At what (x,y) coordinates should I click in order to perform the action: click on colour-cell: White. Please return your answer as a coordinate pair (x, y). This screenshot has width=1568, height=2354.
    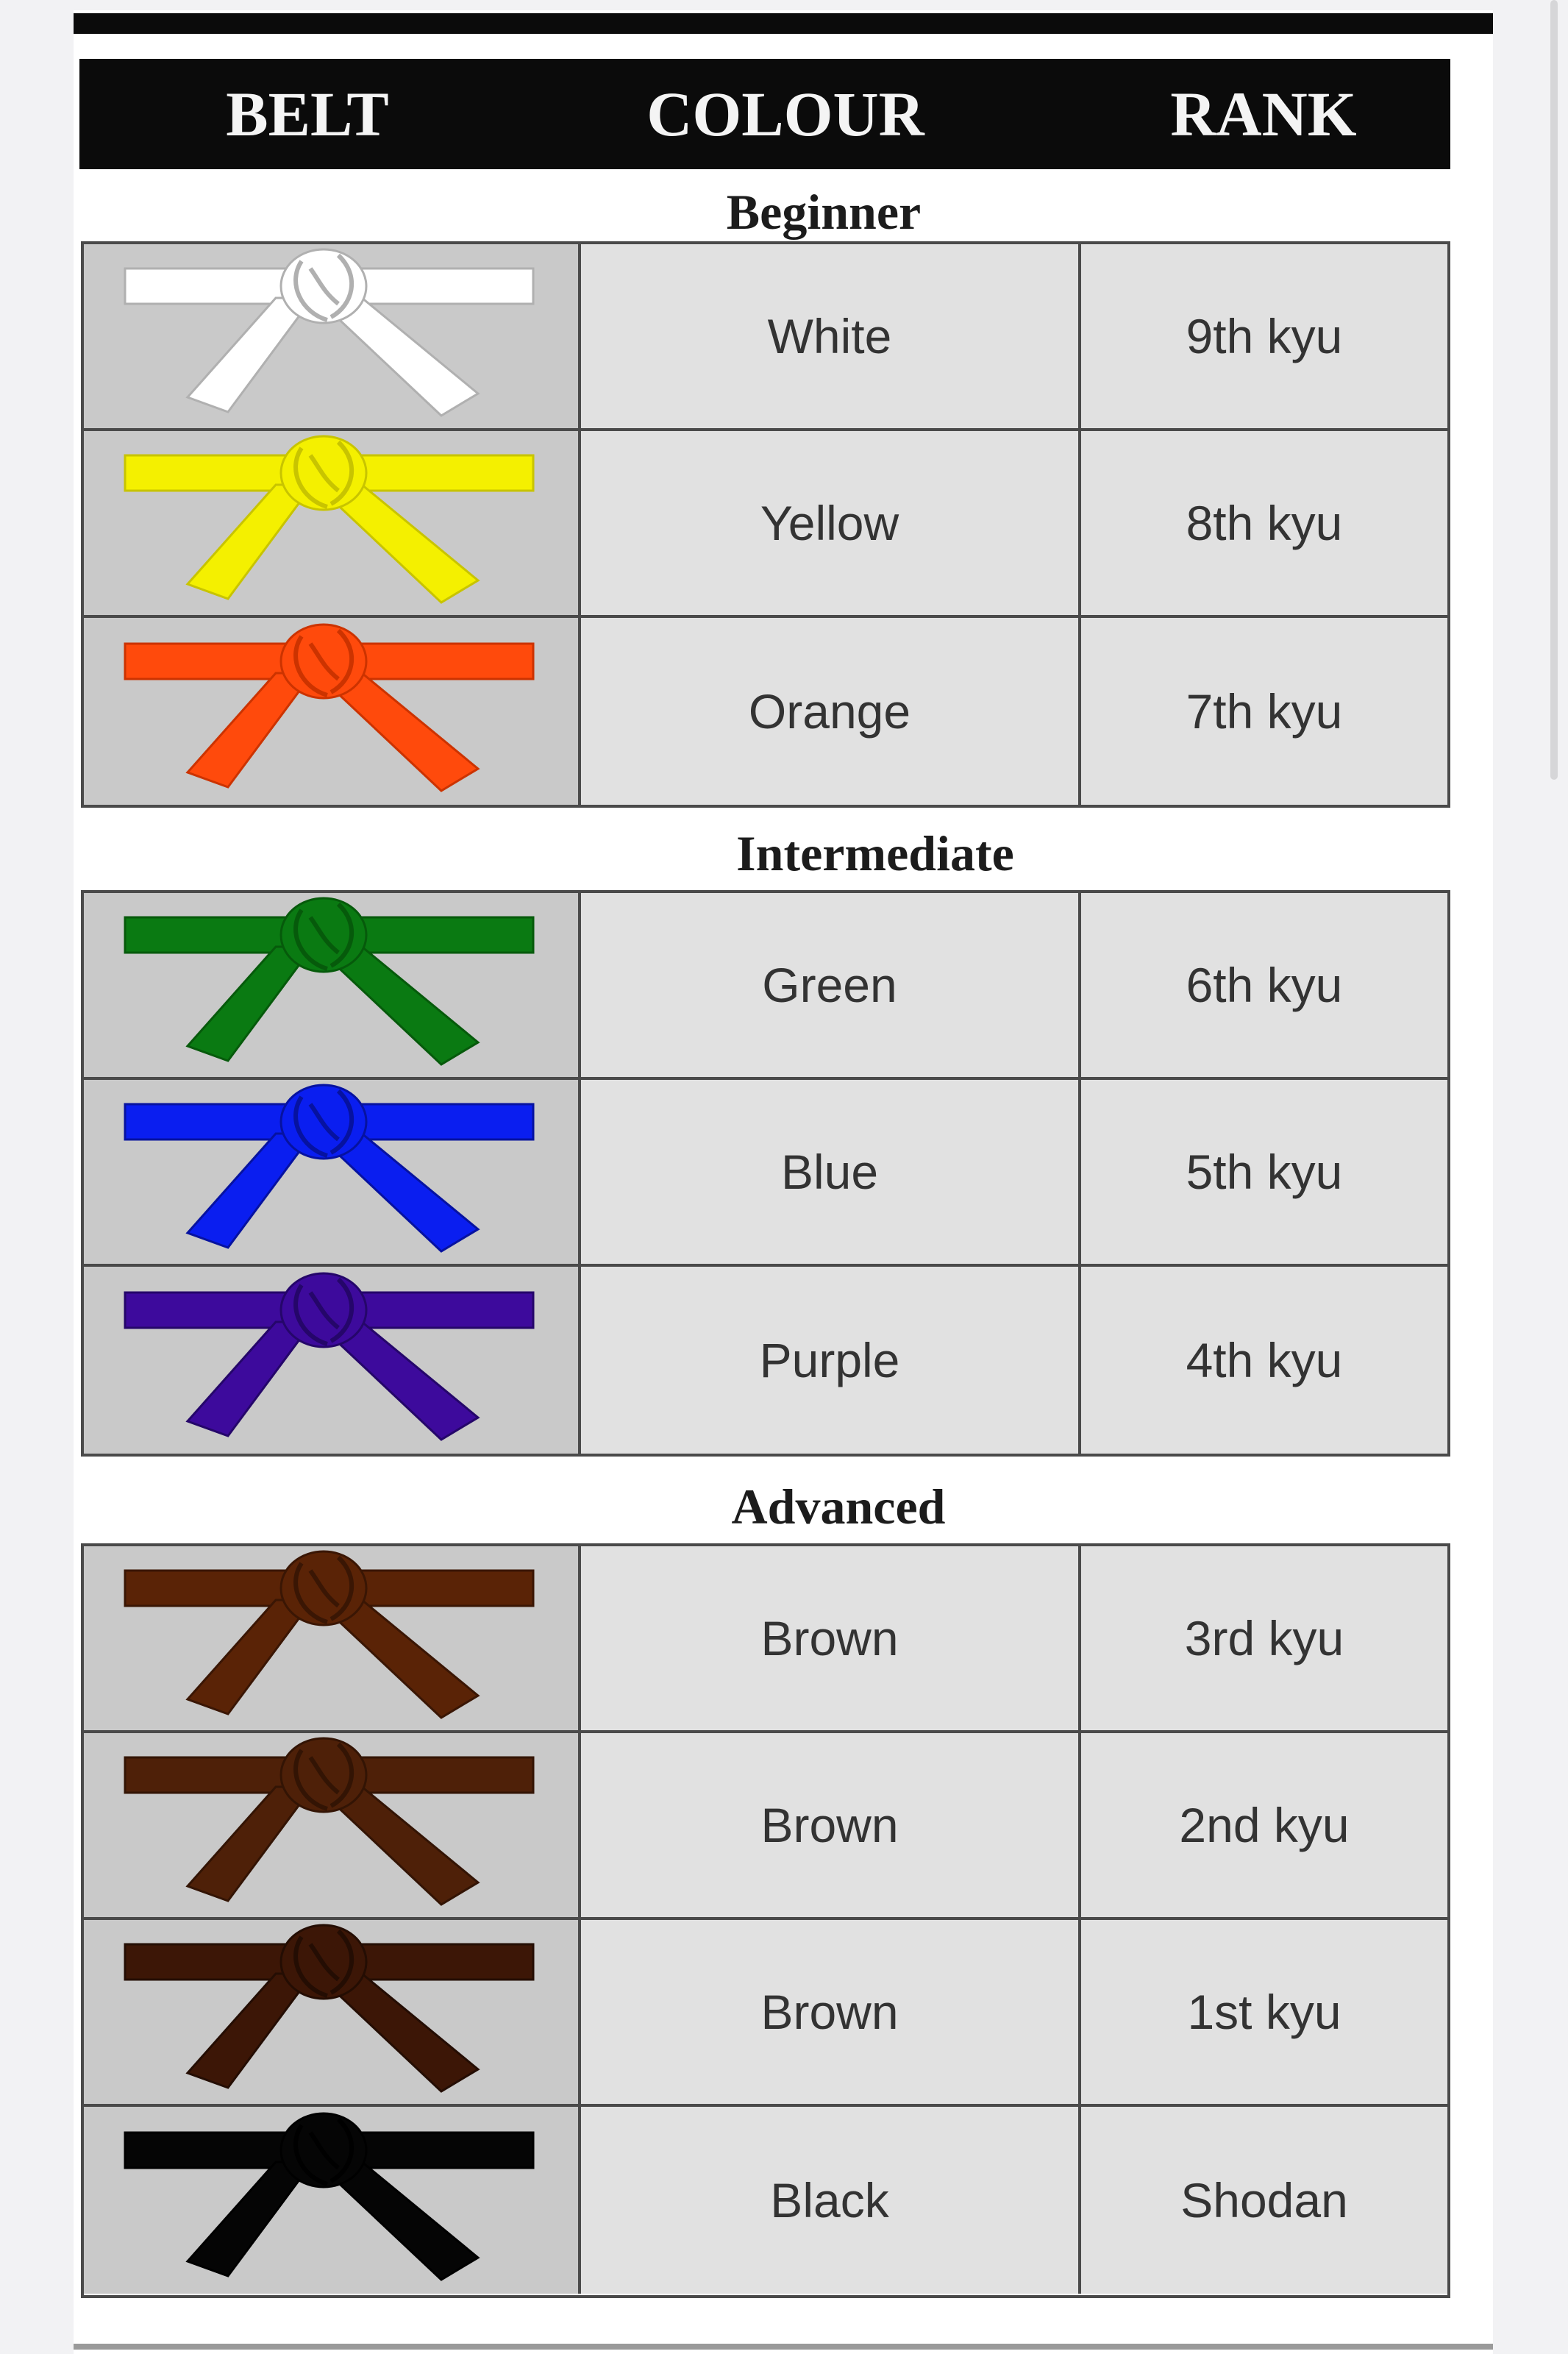
    Looking at the image, I should click on (831, 336).